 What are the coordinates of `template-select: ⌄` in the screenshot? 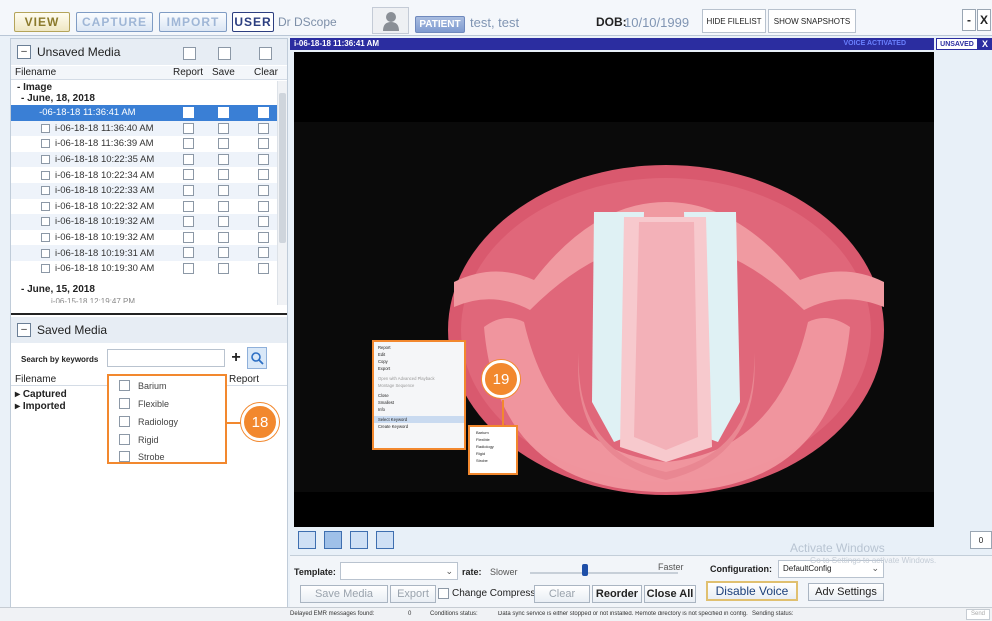 It's located at (399, 571).